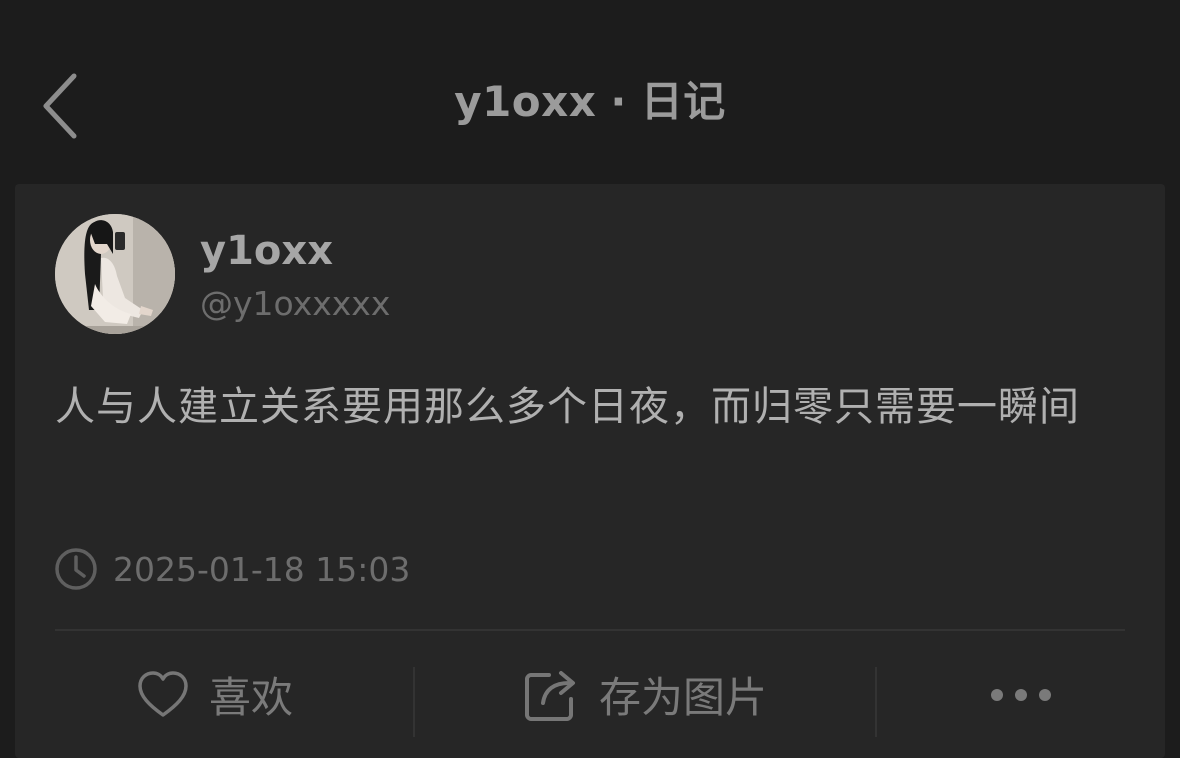 This screenshot has height=758, width=1180. Describe the element at coordinates (163, 695) in the screenshot. I see `heart-icon` at that location.